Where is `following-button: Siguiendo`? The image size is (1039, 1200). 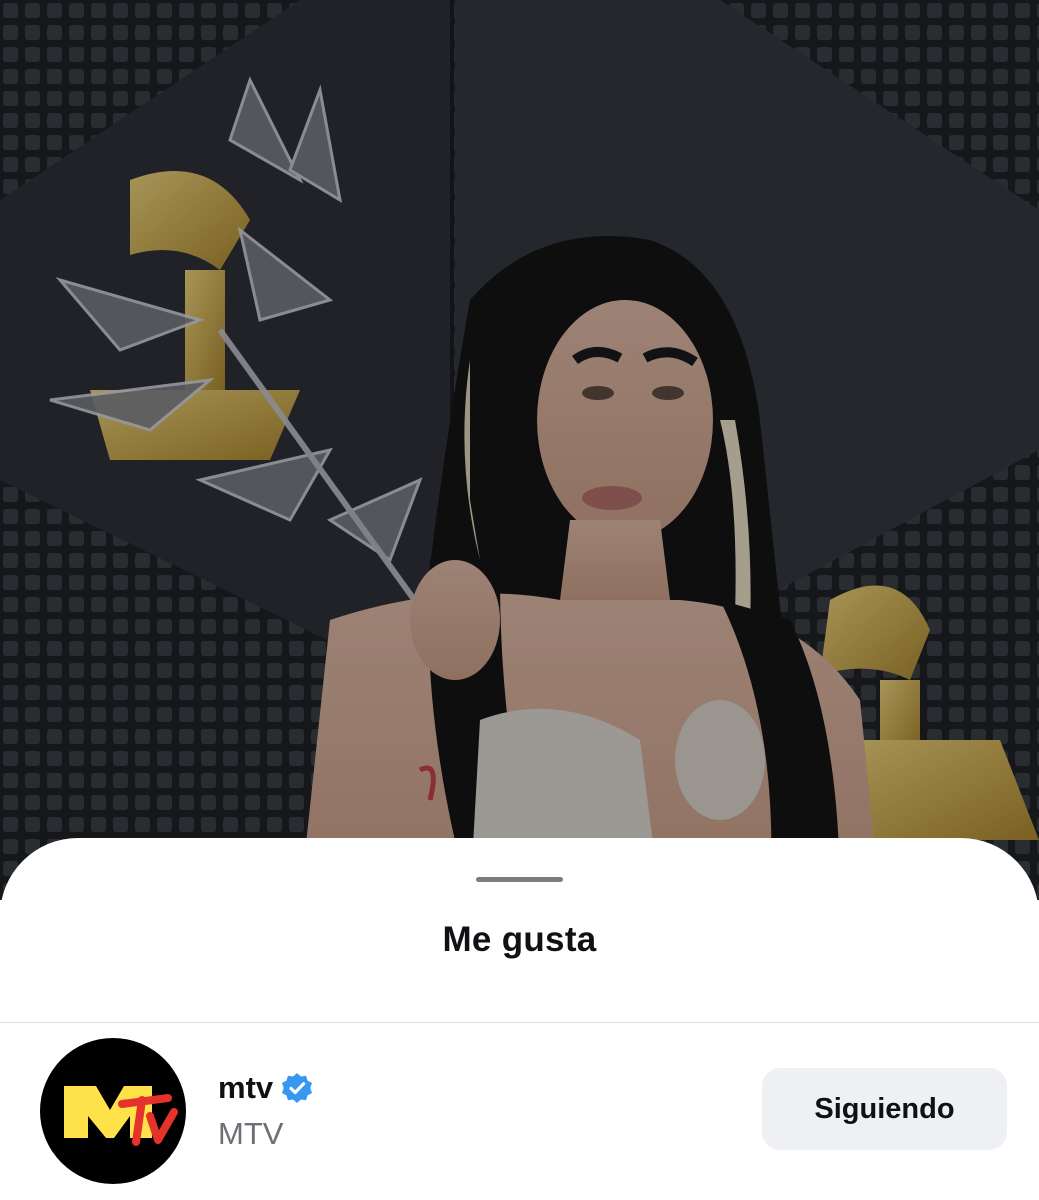 following-button: Siguiendo is located at coordinates (884, 1109).